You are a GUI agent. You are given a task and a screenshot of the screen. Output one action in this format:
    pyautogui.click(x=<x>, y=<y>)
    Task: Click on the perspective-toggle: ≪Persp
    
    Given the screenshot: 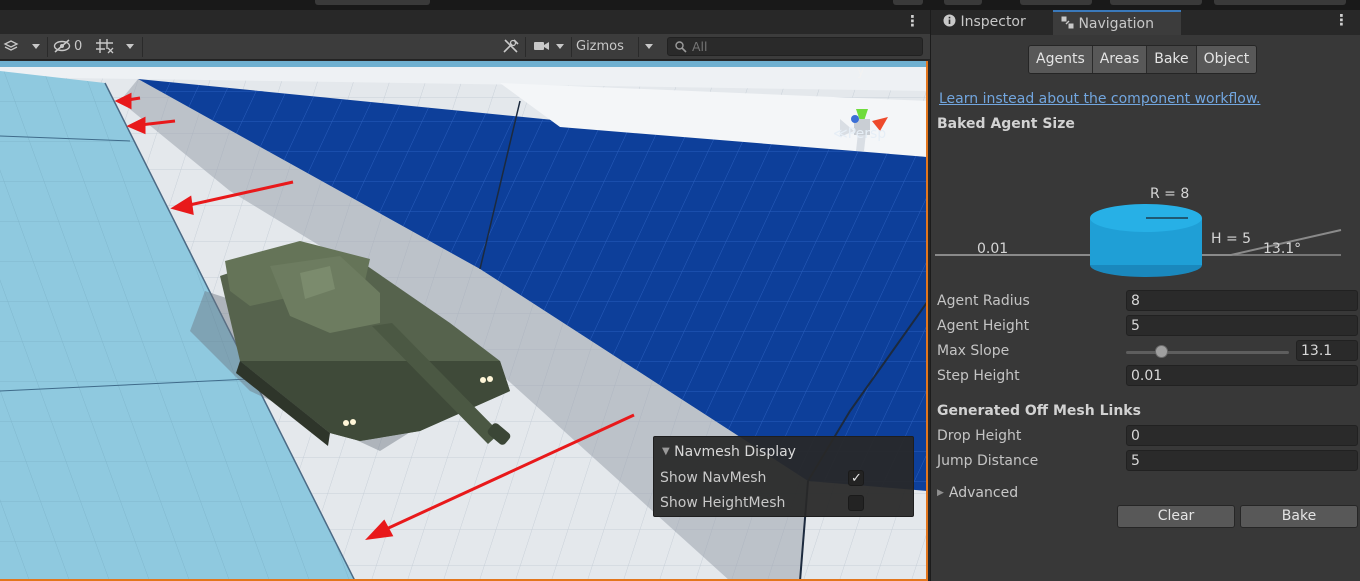 What is the action you would take?
    pyautogui.click(x=859, y=134)
    